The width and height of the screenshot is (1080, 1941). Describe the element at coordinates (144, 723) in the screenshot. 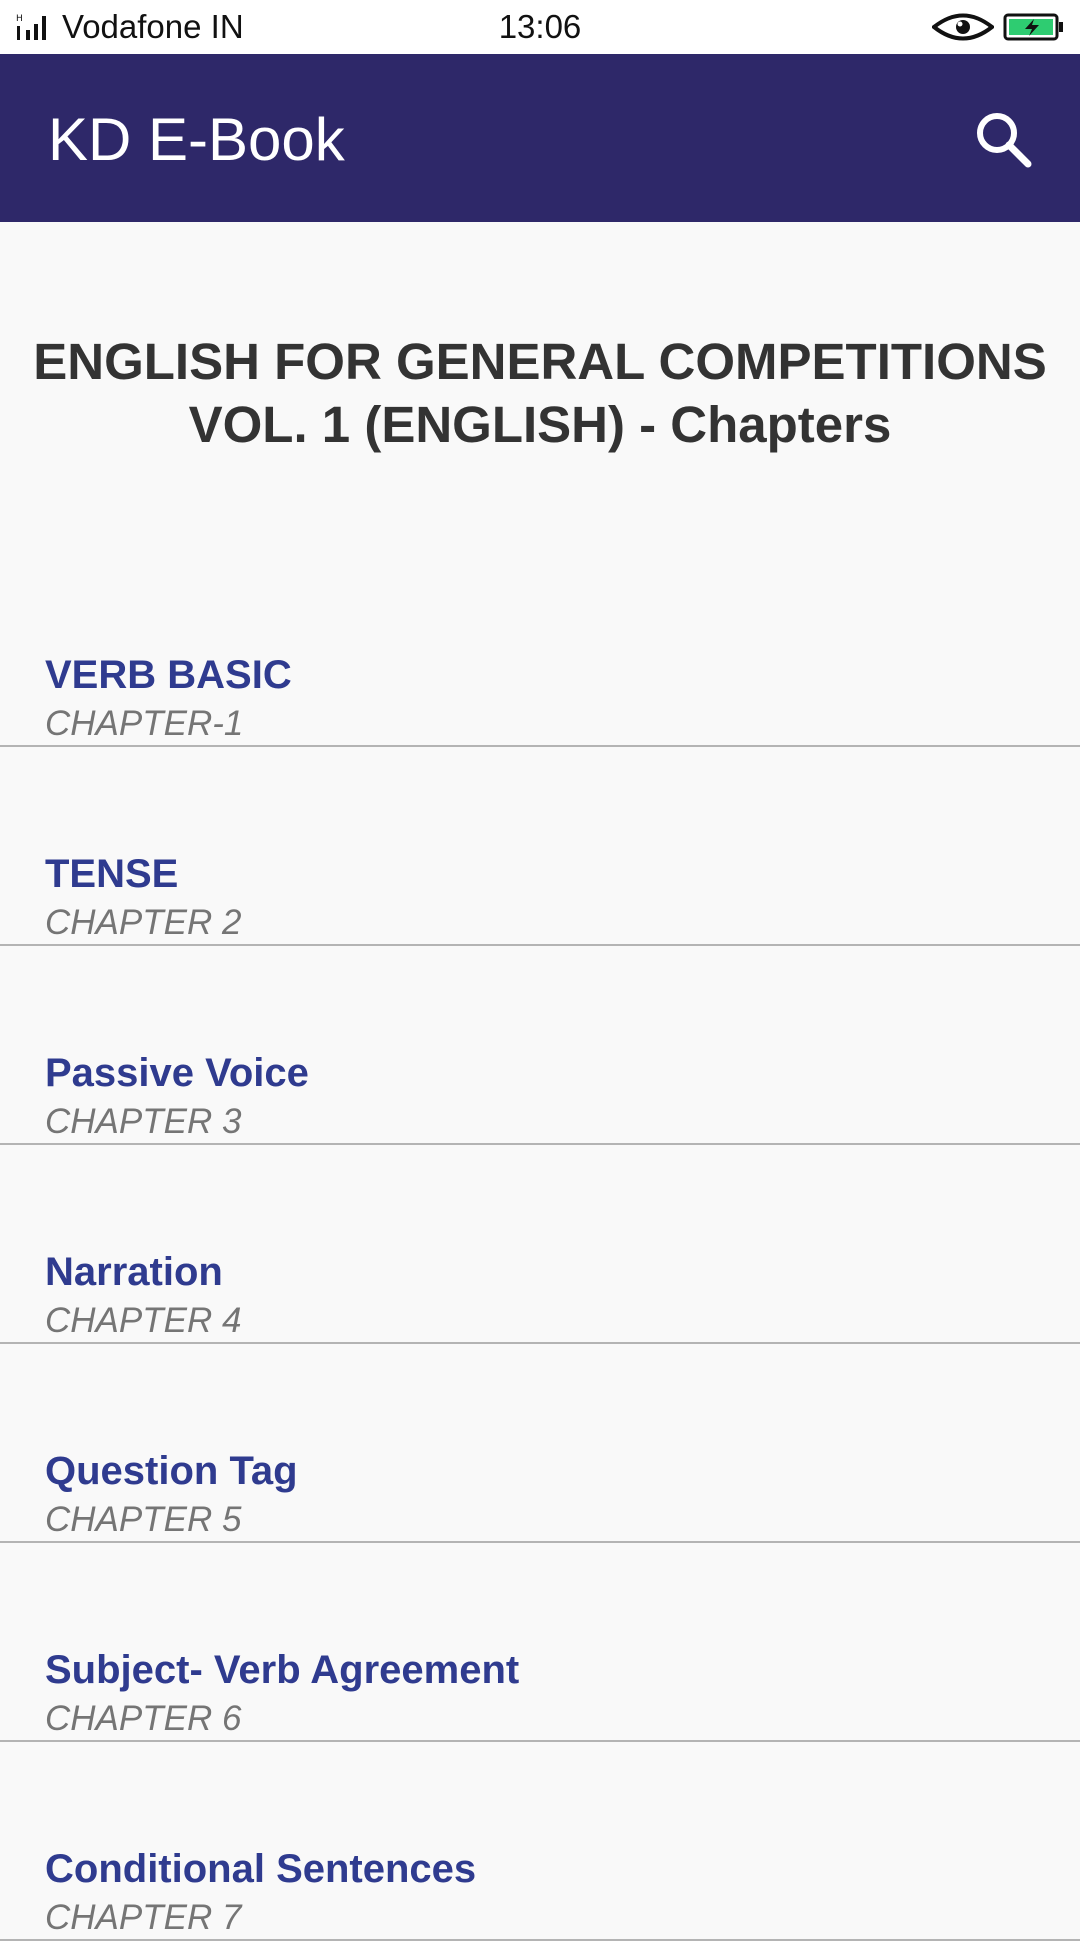

I see `chapter-number: CHAPTER-1` at that location.